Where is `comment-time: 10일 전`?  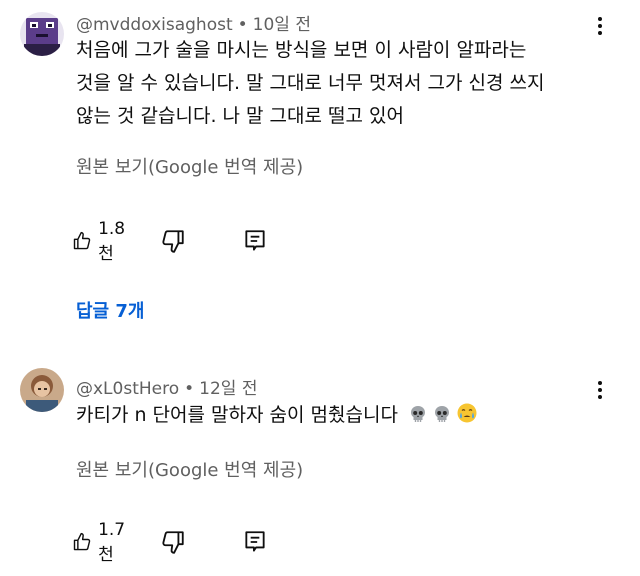
comment-time: 10일 전 is located at coordinates (282, 25).